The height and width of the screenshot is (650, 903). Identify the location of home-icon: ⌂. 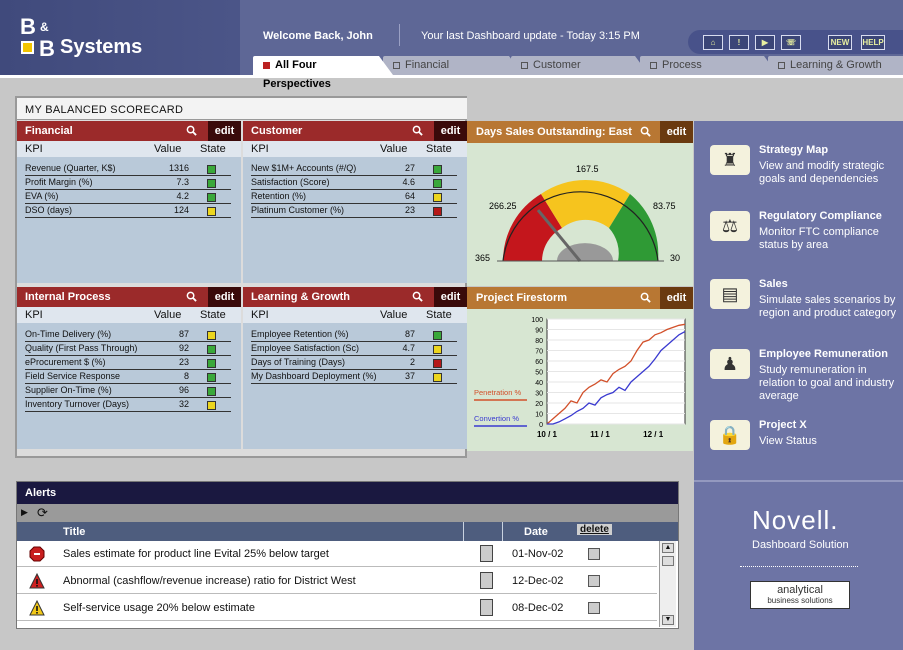
(713, 42).